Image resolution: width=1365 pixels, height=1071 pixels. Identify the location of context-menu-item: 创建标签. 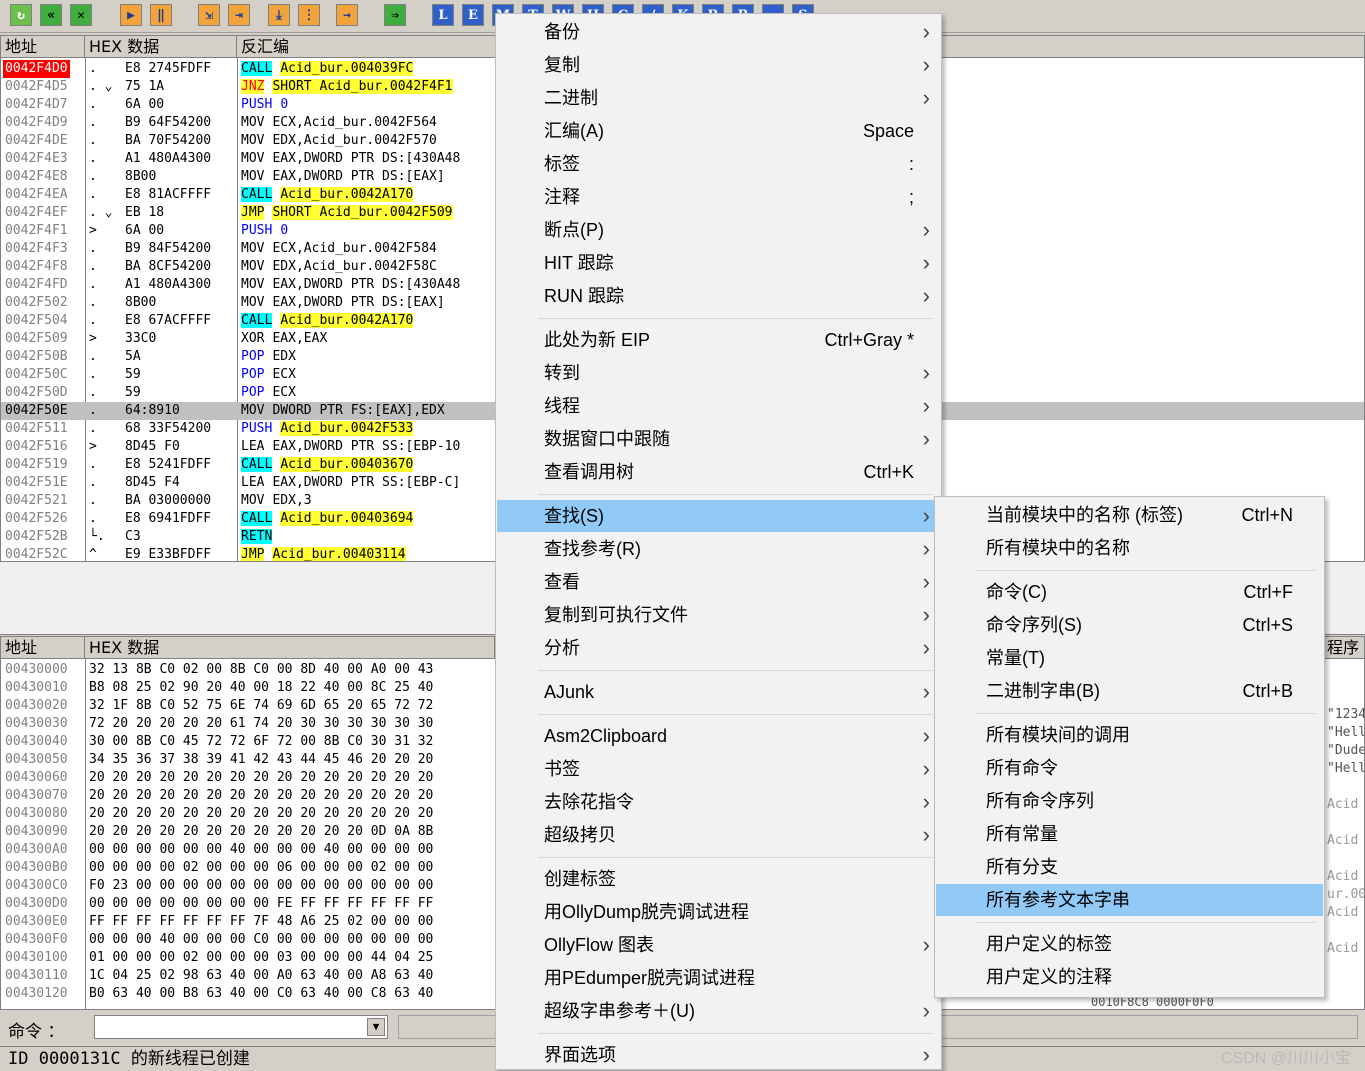
(718, 879).